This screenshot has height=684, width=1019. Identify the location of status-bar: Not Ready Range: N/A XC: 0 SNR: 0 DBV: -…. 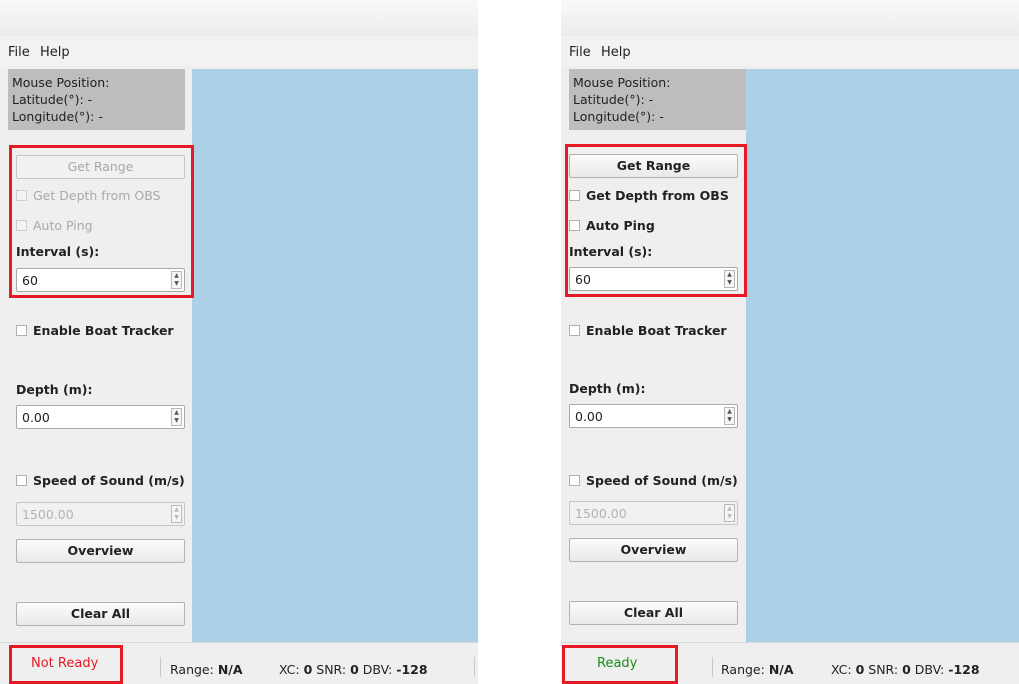
(239, 663).